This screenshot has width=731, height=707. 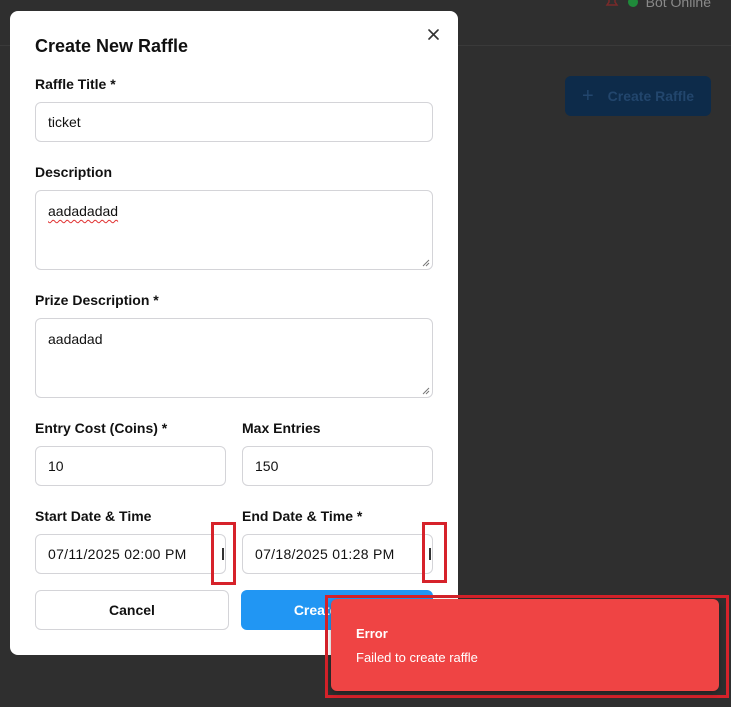 I want to click on create-raffle-button: + Create Raffle, so click(x=638, y=96).